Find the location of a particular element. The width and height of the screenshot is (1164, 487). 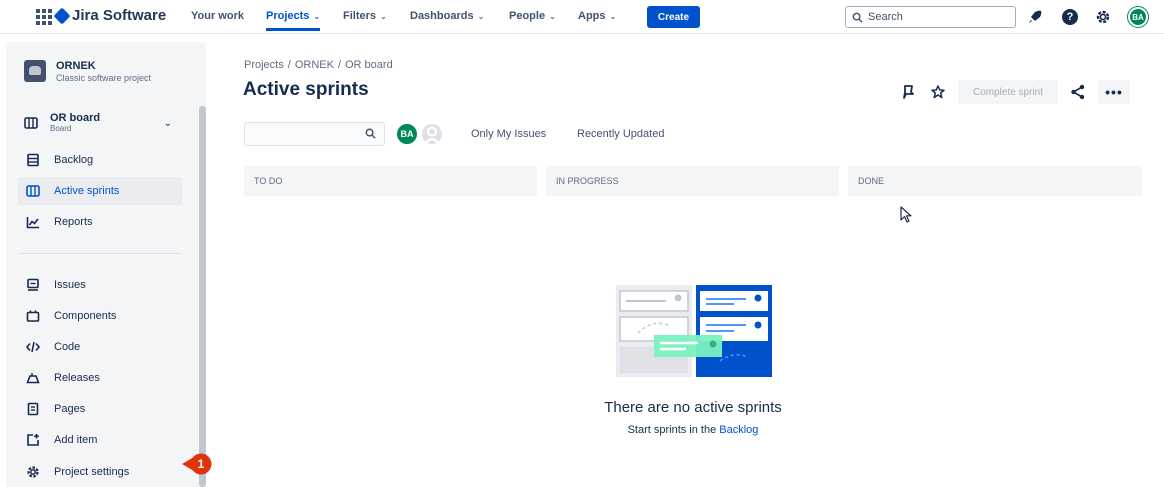

product-name: Jira Software is located at coordinates (119, 15).